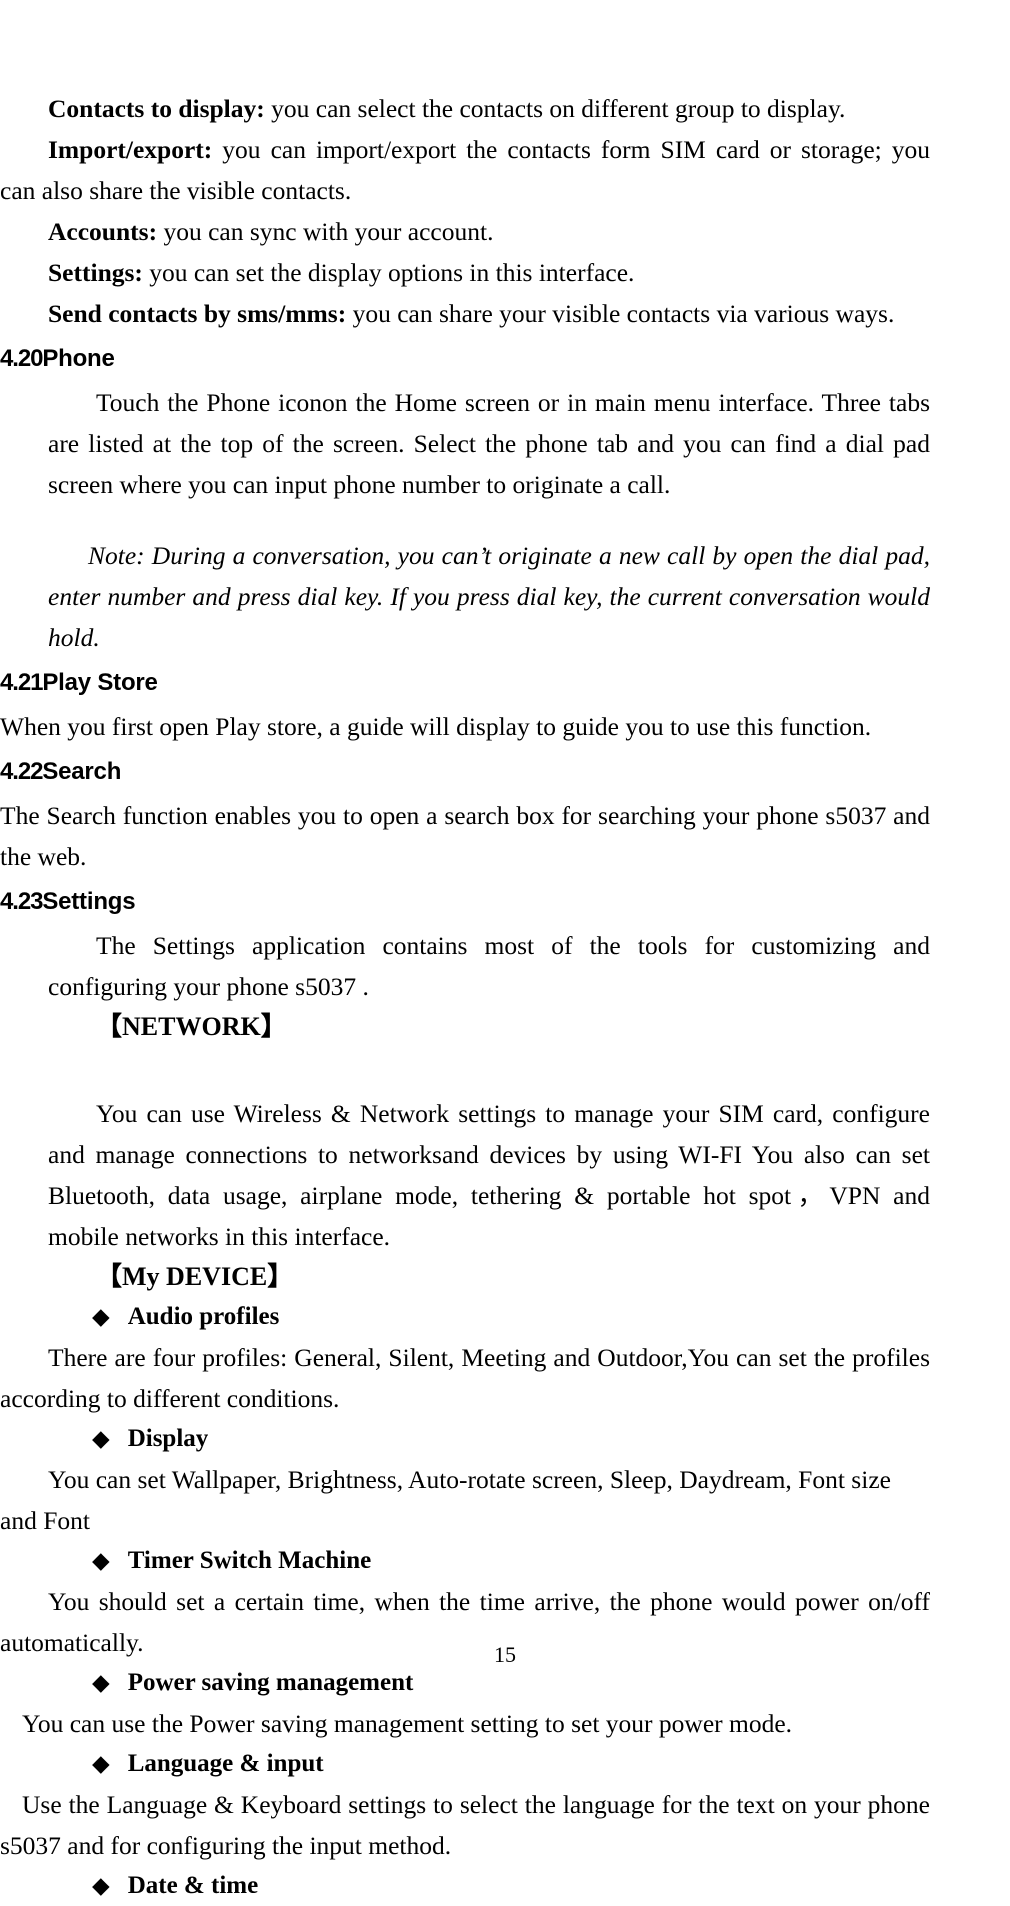  What do you see at coordinates (193, 1885) in the screenshot?
I see `device-item-title: Date & time` at bounding box center [193, 1885].